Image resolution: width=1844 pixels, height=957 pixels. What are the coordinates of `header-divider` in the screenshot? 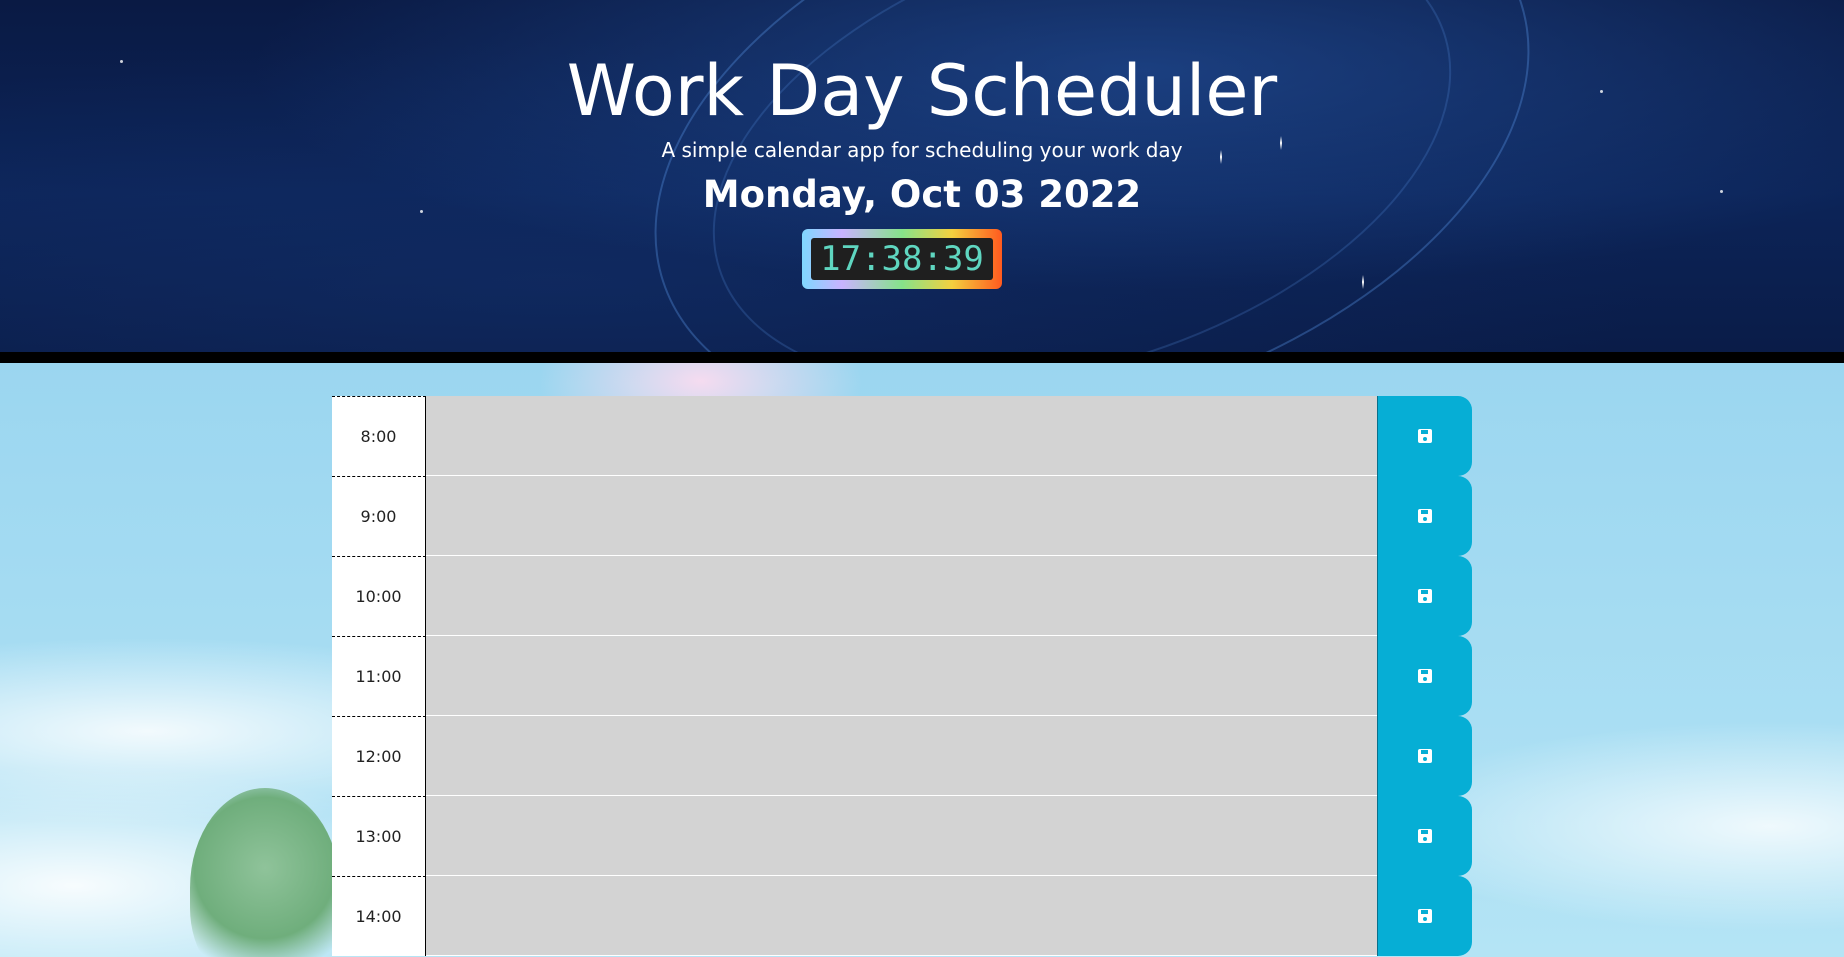 It's located at (922, 357).